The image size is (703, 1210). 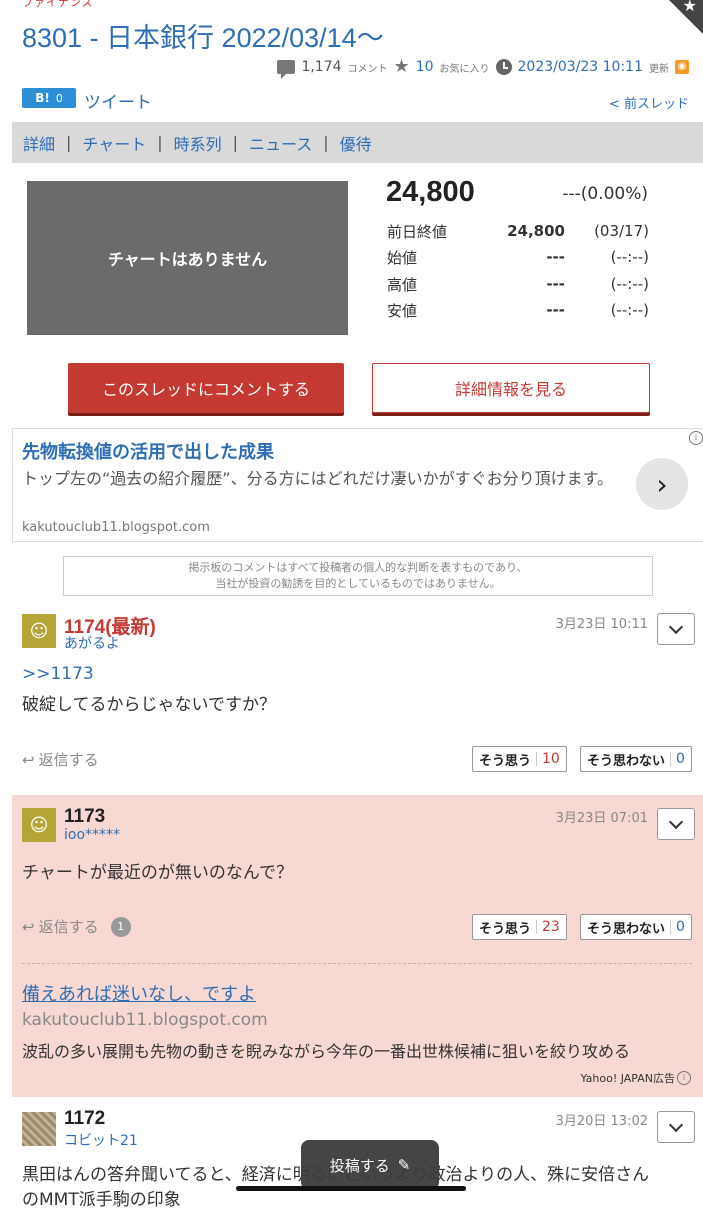 What do you see at coordinates (157, 873) in the screenshot?
I see `comment-text: チャートが最近のが無いのなんで？` at bounding box center [157, 873].